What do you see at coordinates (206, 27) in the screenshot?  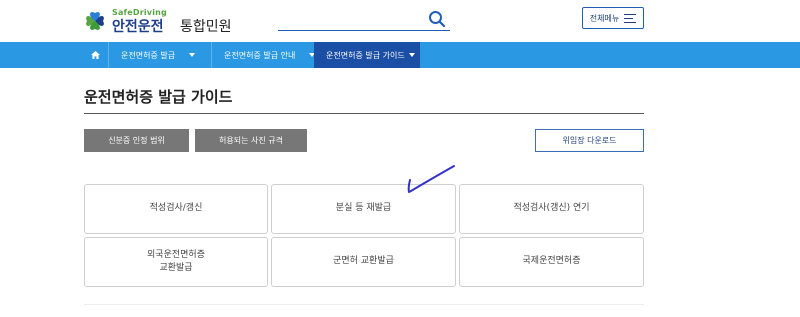 I see `logo-subtitle: 통합민원` at bounding box center [206, 27].